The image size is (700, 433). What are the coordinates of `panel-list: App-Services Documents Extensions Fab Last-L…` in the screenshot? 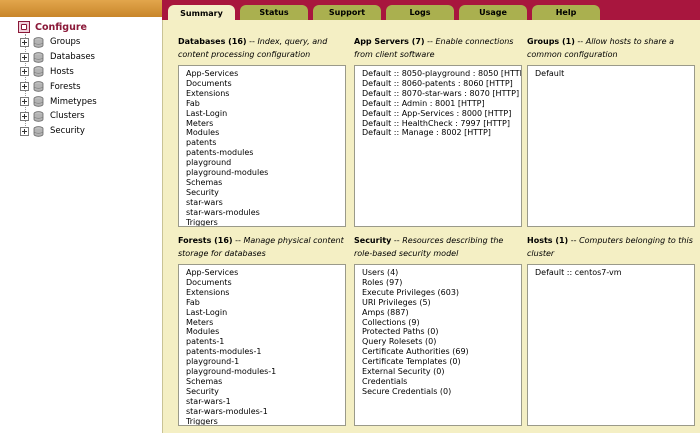 It's located at (265, 346).